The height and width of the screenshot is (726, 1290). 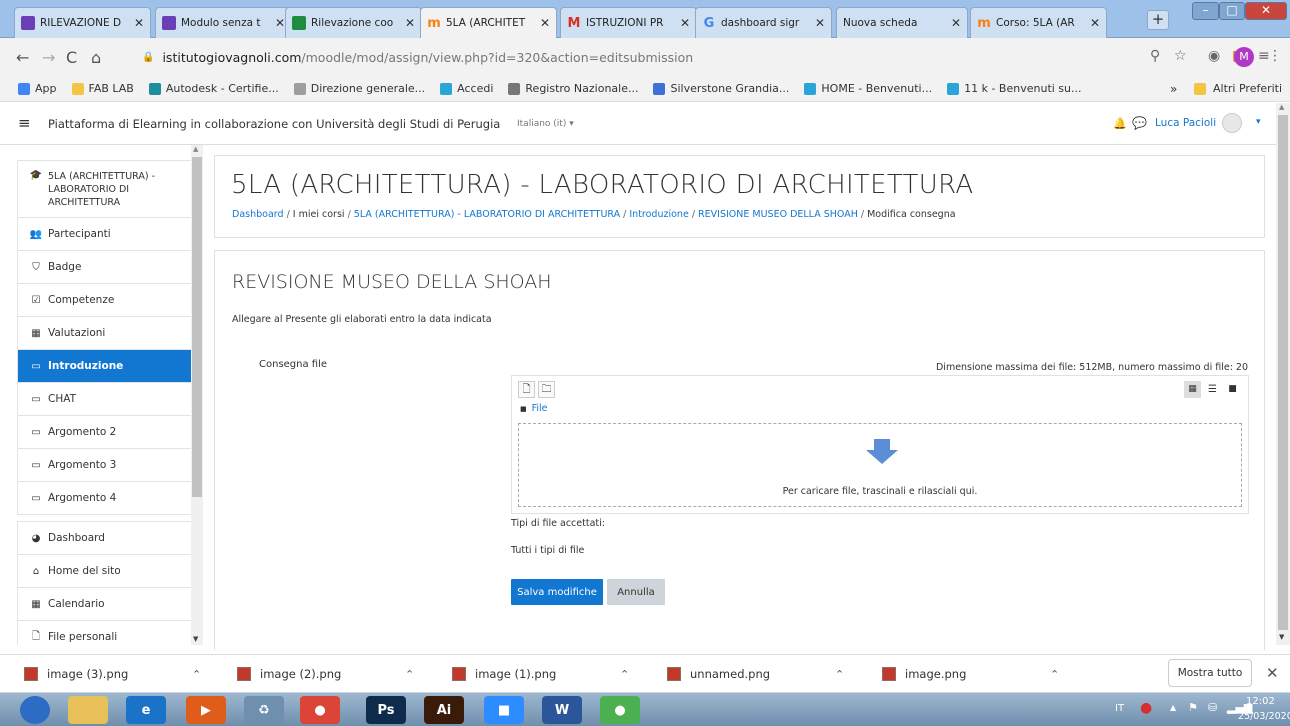 I want to click on flag-icon: ⚑, so click(x=1193, y=707).